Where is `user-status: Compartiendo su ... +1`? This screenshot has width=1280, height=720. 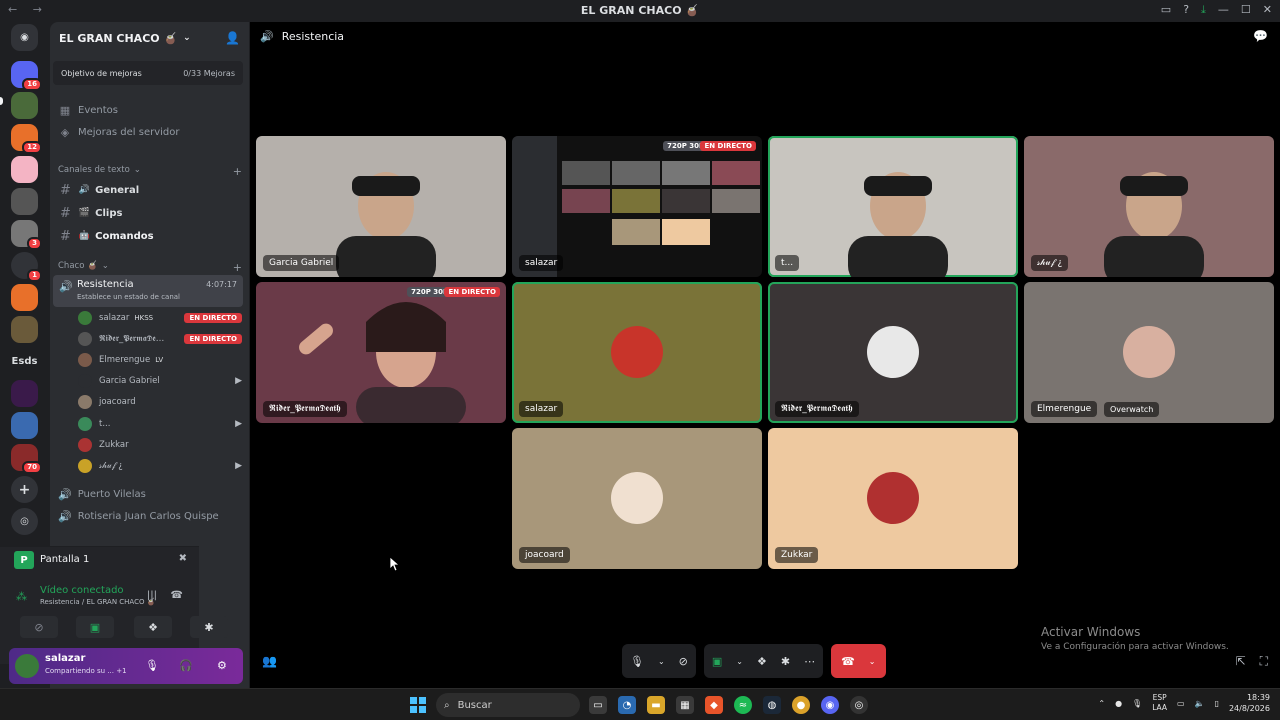
user-status: Compartiendo su ... +1 is located at coordinates (86, 671).